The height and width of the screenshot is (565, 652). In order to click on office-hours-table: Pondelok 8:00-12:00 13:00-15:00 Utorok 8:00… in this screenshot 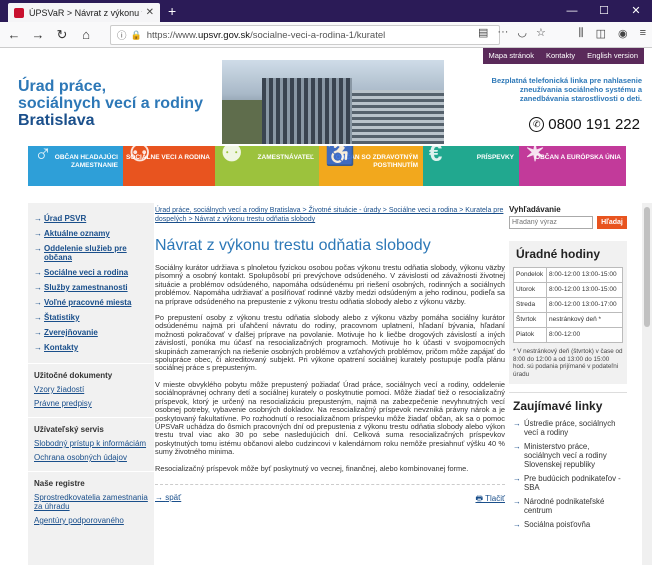, I will do `click(568, 305)`.